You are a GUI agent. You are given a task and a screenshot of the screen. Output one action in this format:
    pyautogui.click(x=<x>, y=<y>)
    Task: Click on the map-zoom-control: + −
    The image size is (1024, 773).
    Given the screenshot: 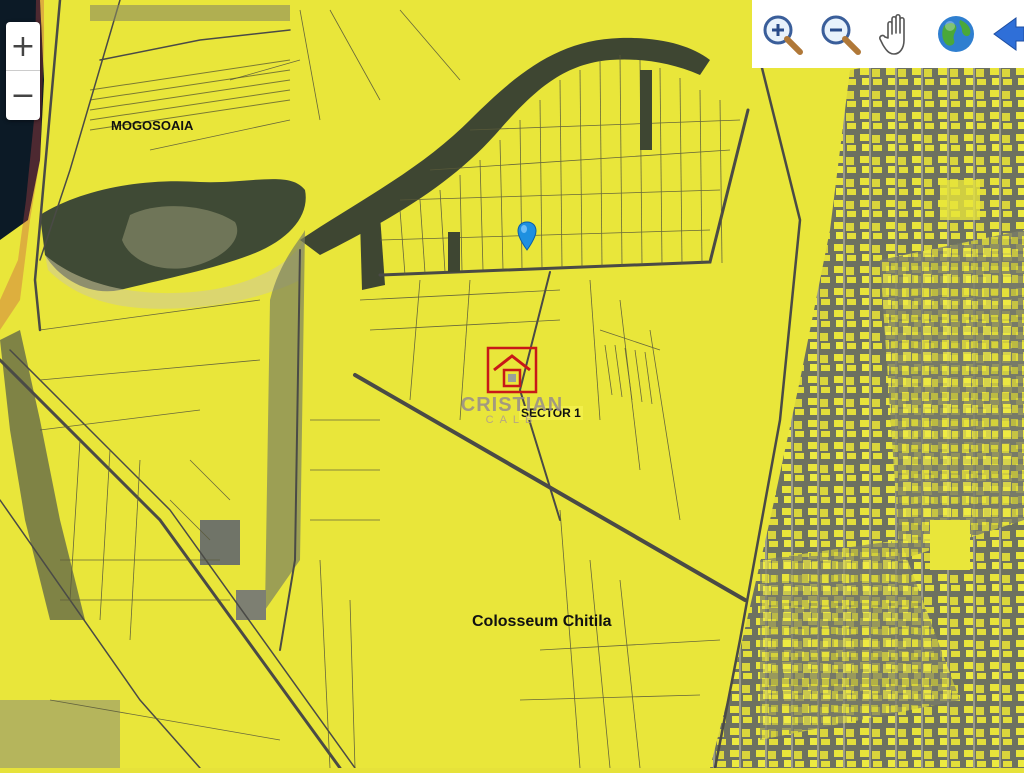 What is the action you would take?
    pyautogui.click(x=23, y=71)
    